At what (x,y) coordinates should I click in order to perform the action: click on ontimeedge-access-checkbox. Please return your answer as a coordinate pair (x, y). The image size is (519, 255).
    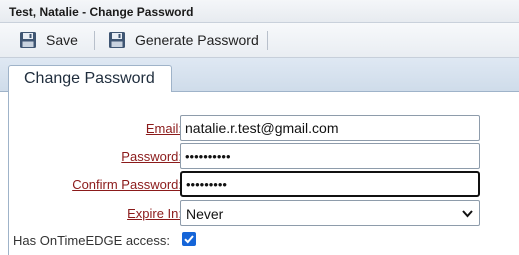
    Looking at the image, I should click on (189, 239).